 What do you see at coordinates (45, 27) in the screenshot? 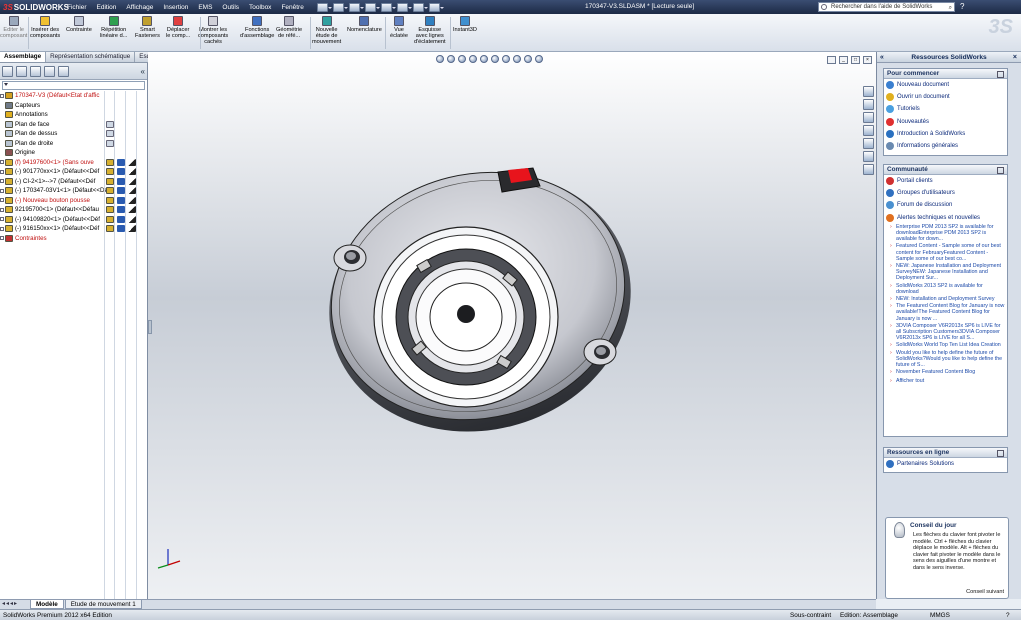
I see `ribbon-button-1: Insérer des composants` at bounding box center [45, 27].